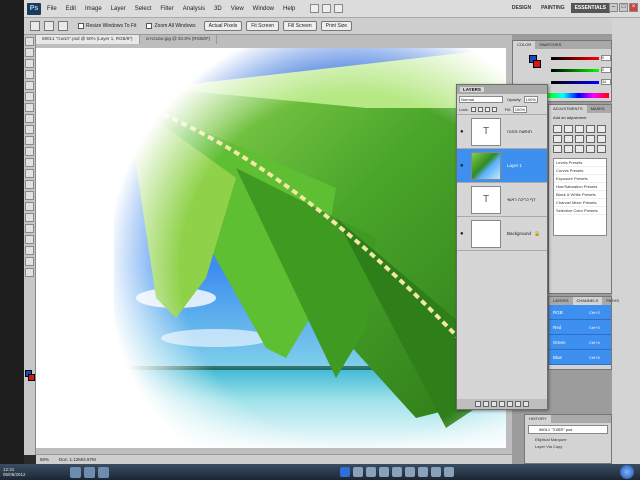  What do you see at coordinates (575, 58) in the screenshot?
I see `red-slider` at bounding box center [575, 58].